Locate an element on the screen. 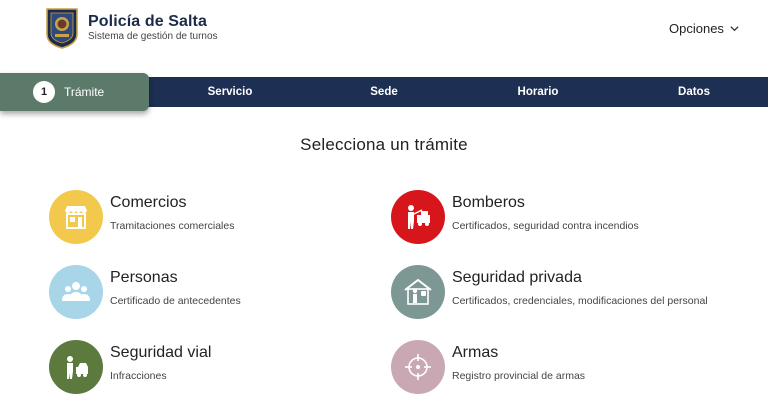  options-label: Opciones is located at coordinates (696, 28).